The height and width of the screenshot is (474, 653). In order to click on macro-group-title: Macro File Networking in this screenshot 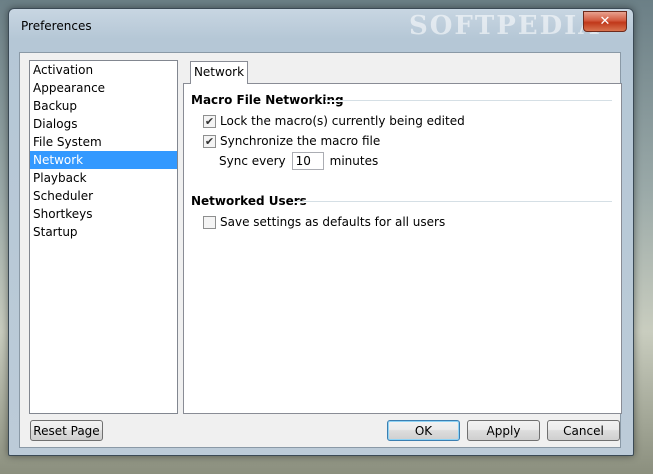, I will do `click(267, 100)`.